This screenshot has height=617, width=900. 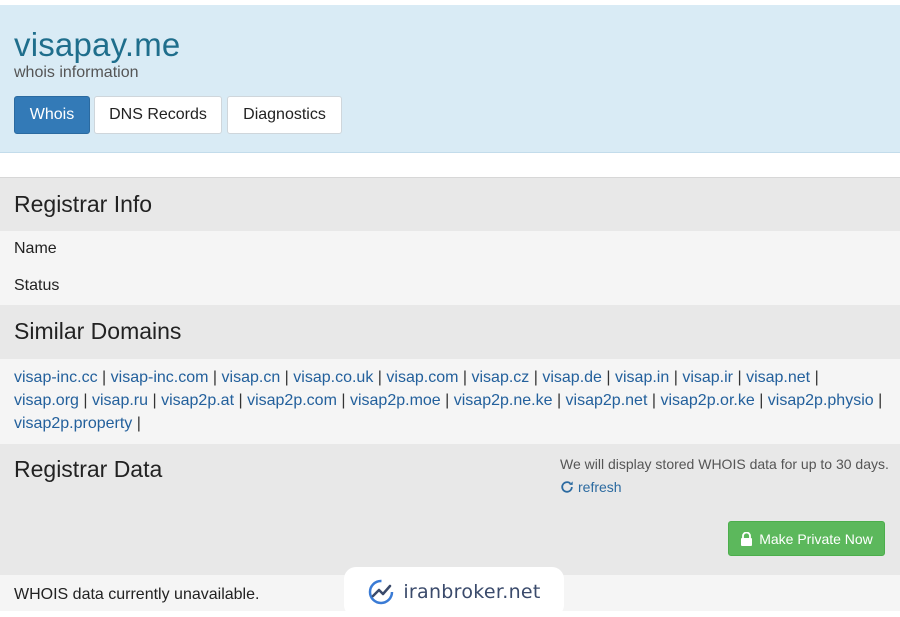 What do you see at coordinates (88, 469) in the screenshot?
I see `registrar-data-heading: Registrar Data` at bounding box center [88, 469].